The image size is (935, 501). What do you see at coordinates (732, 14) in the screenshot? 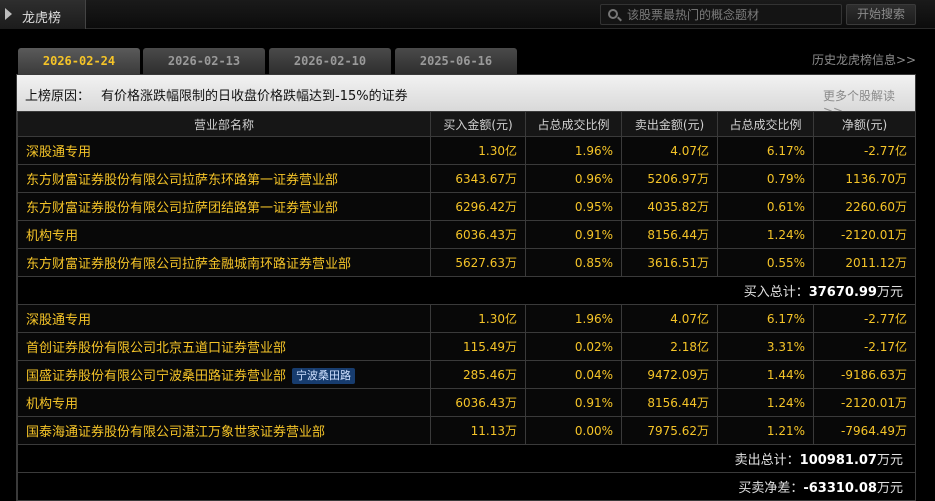
I see `concept-search-input` at bounding box center [732, 14].